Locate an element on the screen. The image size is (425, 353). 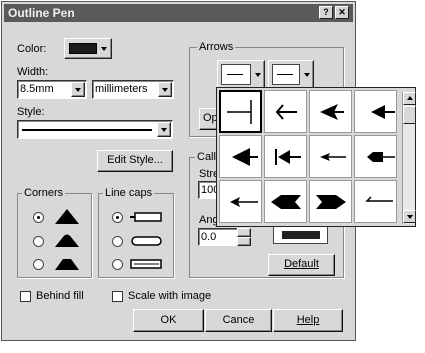
arrow-picker-scrollbar is located at coordinates (409, 158).